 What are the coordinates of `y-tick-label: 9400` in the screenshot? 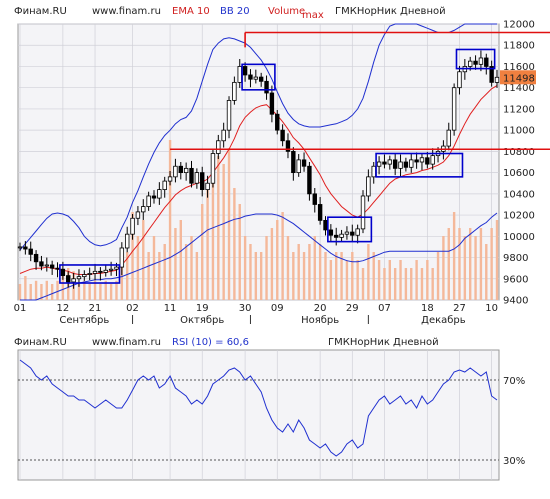 It's located at (515, 301).